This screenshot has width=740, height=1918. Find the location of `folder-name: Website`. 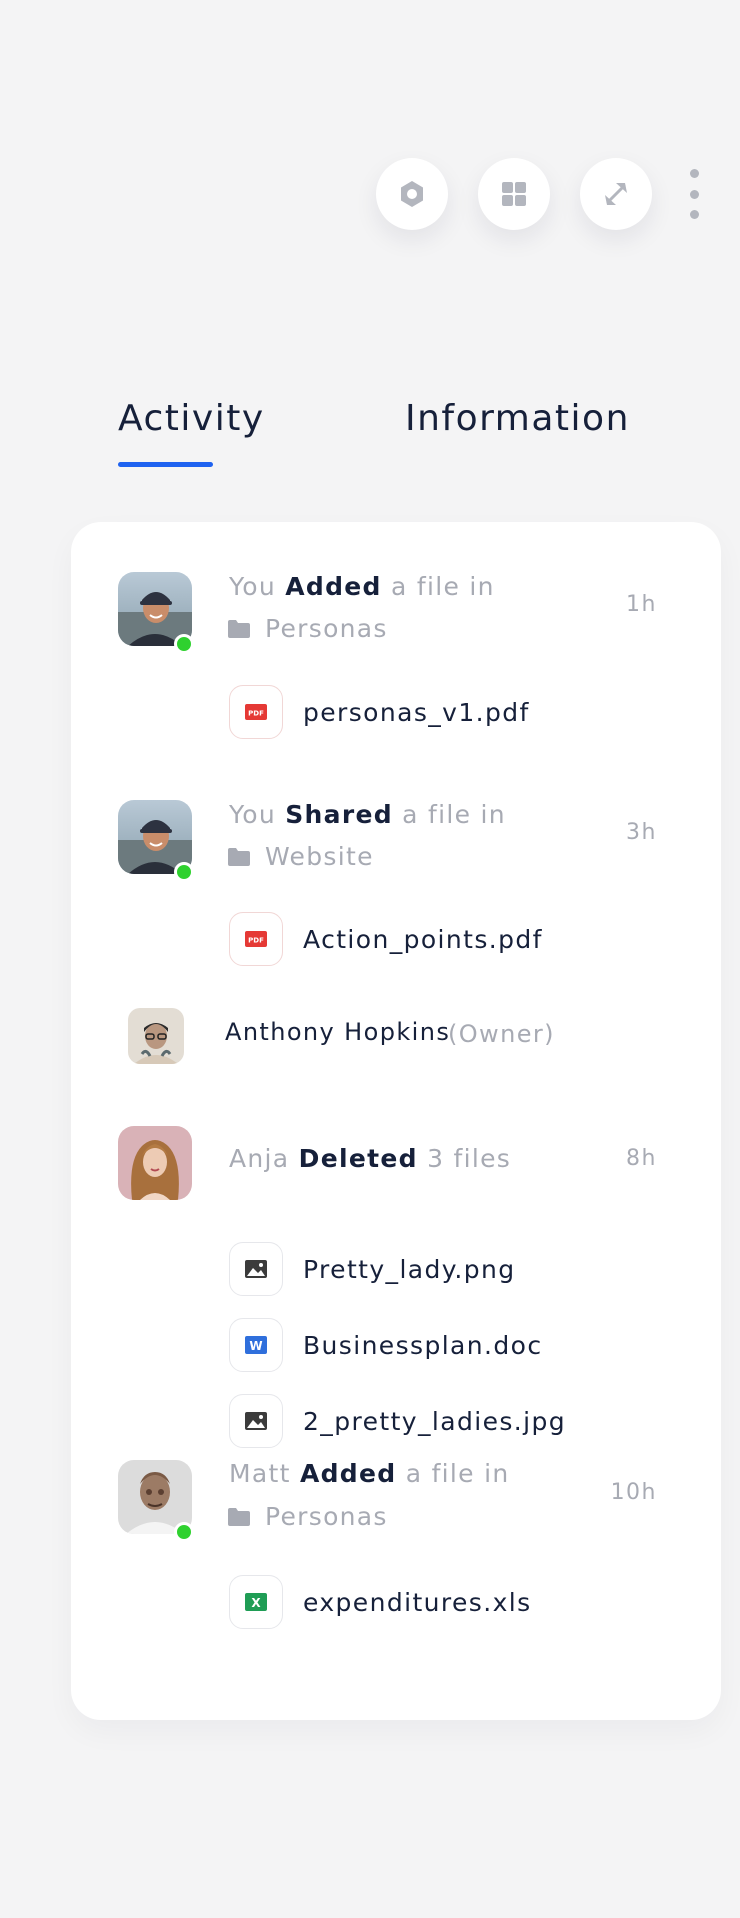

folder-name: Website is located at coordinates (319, 856).